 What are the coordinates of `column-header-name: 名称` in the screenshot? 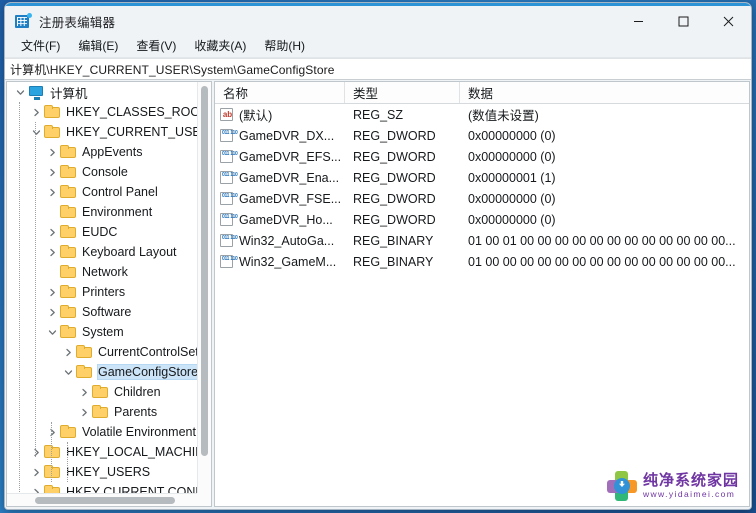 It's located at (280, 92).